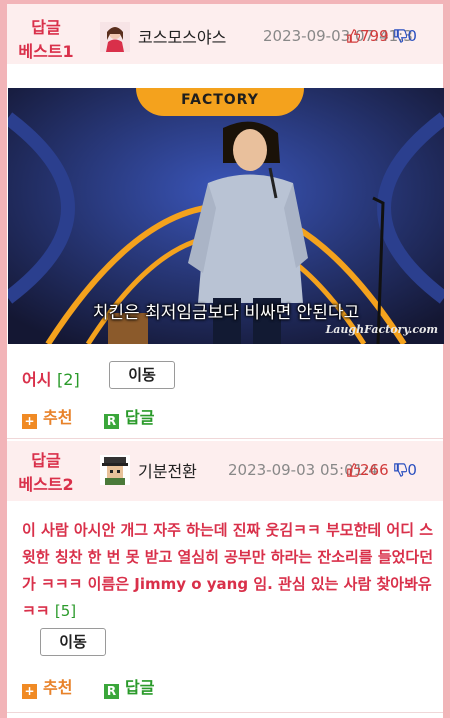  I want to click on upvote-button: 799, so click(369, 36).